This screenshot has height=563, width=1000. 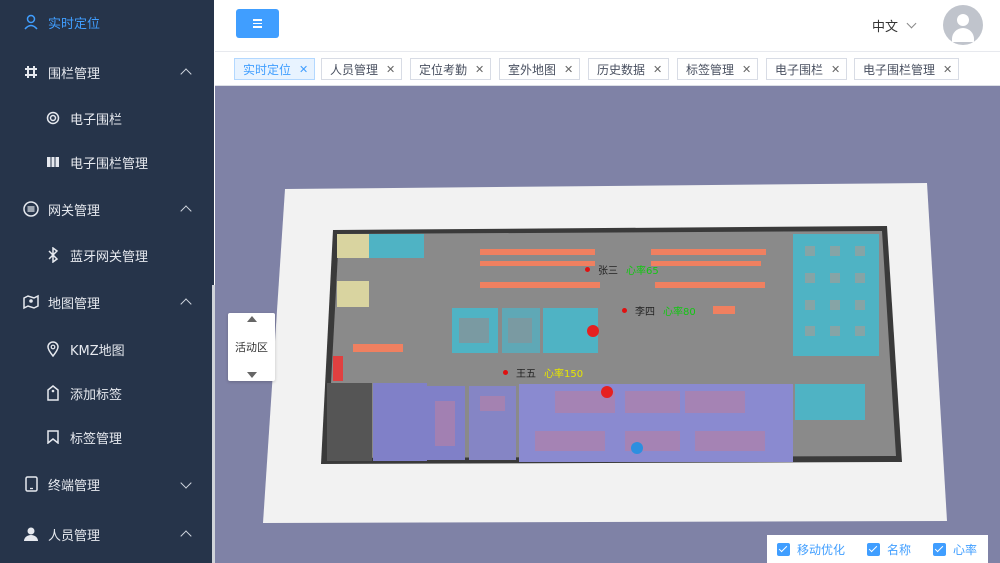 What do you see at coordinates (97, 351) in the screenshot?
I see `sidebar-item-label: KMZ地图` at bounding box center [97, 351].